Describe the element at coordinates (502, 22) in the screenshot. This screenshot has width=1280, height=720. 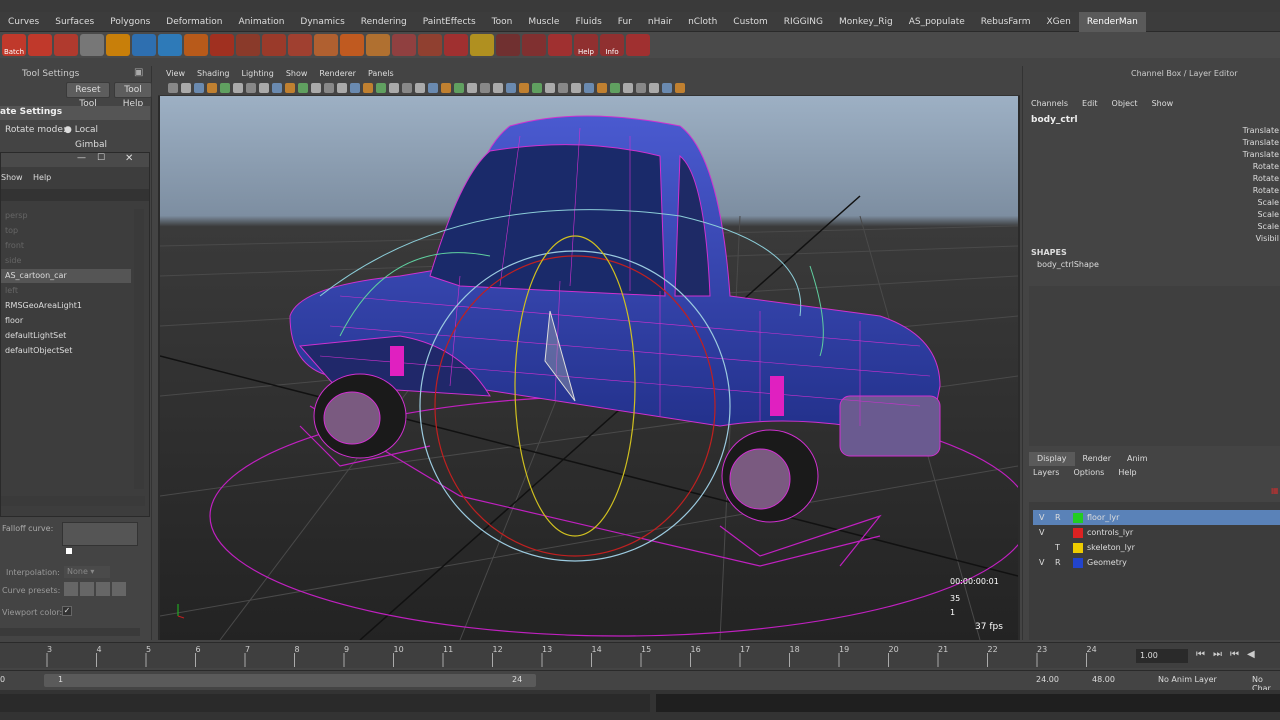
I see `shelf-tab: Toon` at that location.